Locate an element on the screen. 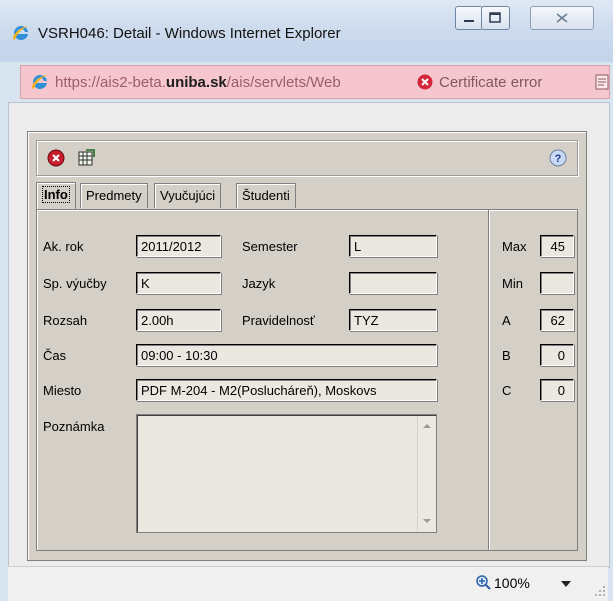  url-prefix: https://ais2-beta. is located at coordinates (110, 82).